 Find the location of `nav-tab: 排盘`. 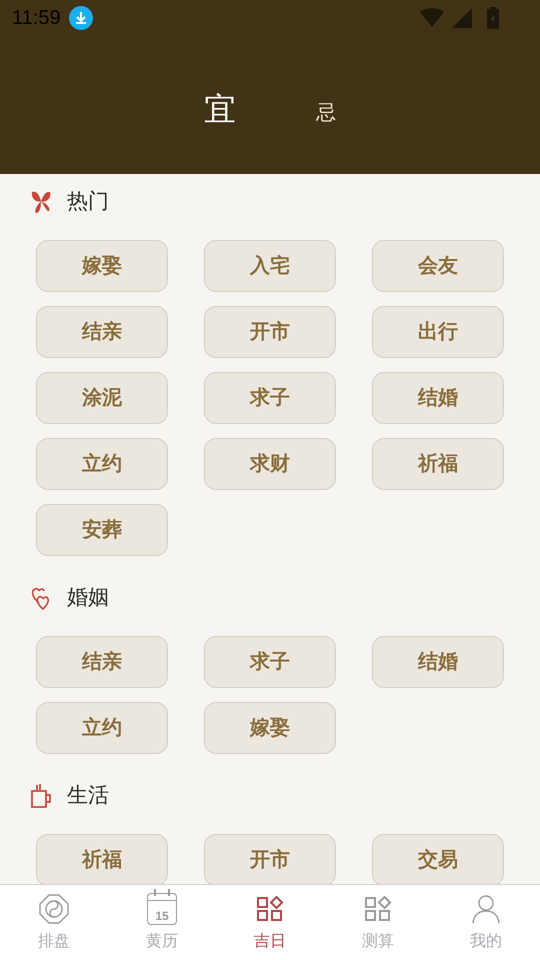

nav-tab: 排盘 is located at coordinates (54, 922).